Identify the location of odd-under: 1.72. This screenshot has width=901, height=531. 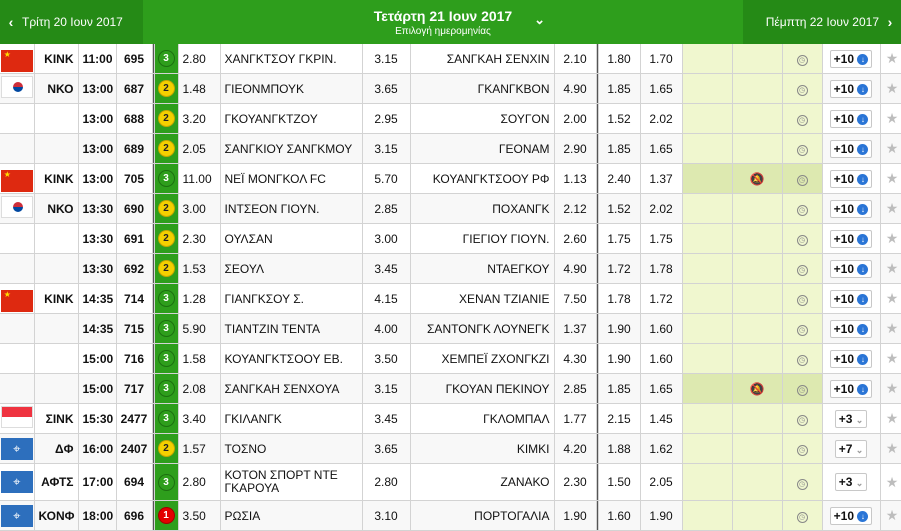
(619, 268).